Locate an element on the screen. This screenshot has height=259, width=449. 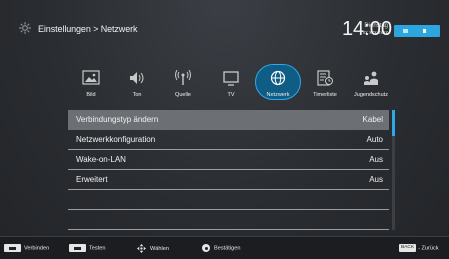
hint-label: Wählen is located at coordinates (159, 248).